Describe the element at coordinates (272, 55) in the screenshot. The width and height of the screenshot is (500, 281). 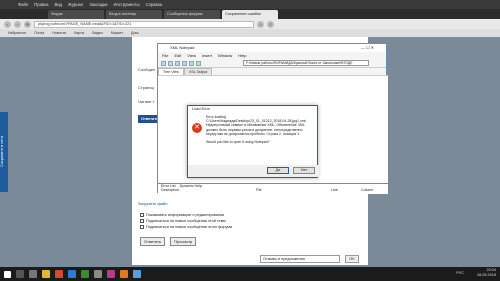
I see `xml-menubar: File Edit View Insert Window Help` at that location.